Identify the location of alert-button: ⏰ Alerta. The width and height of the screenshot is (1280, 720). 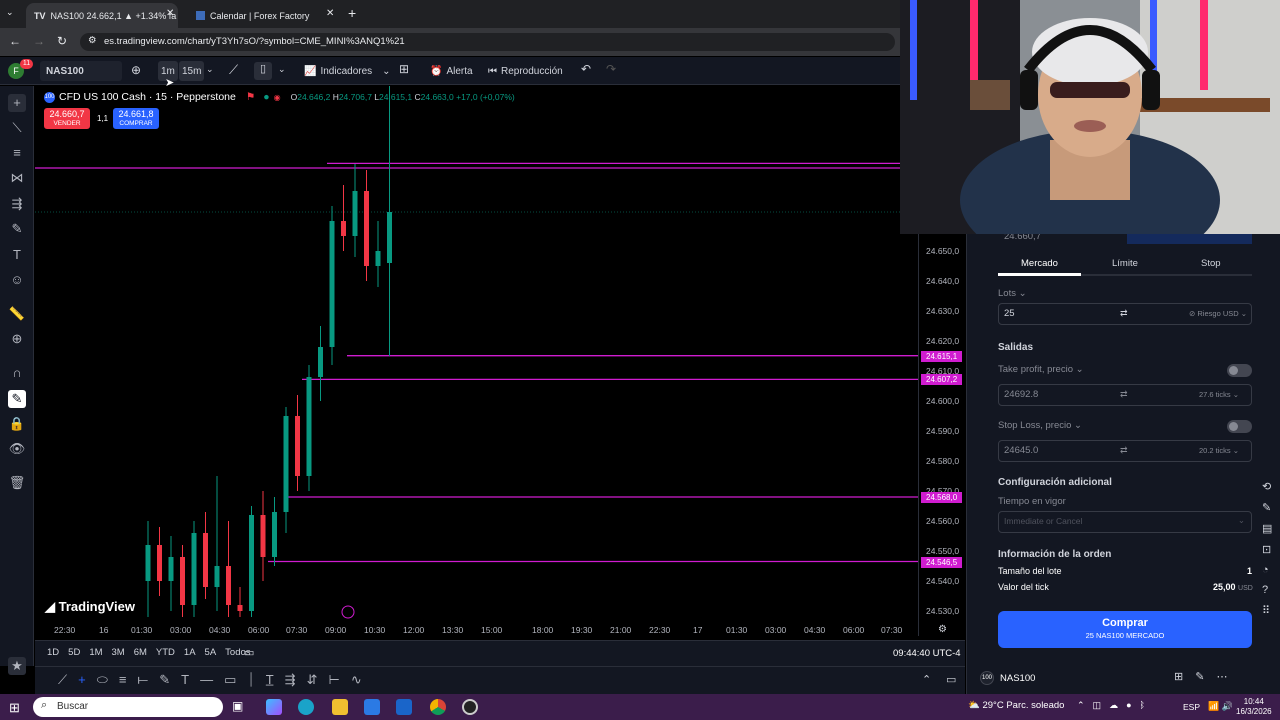
(451, 71).